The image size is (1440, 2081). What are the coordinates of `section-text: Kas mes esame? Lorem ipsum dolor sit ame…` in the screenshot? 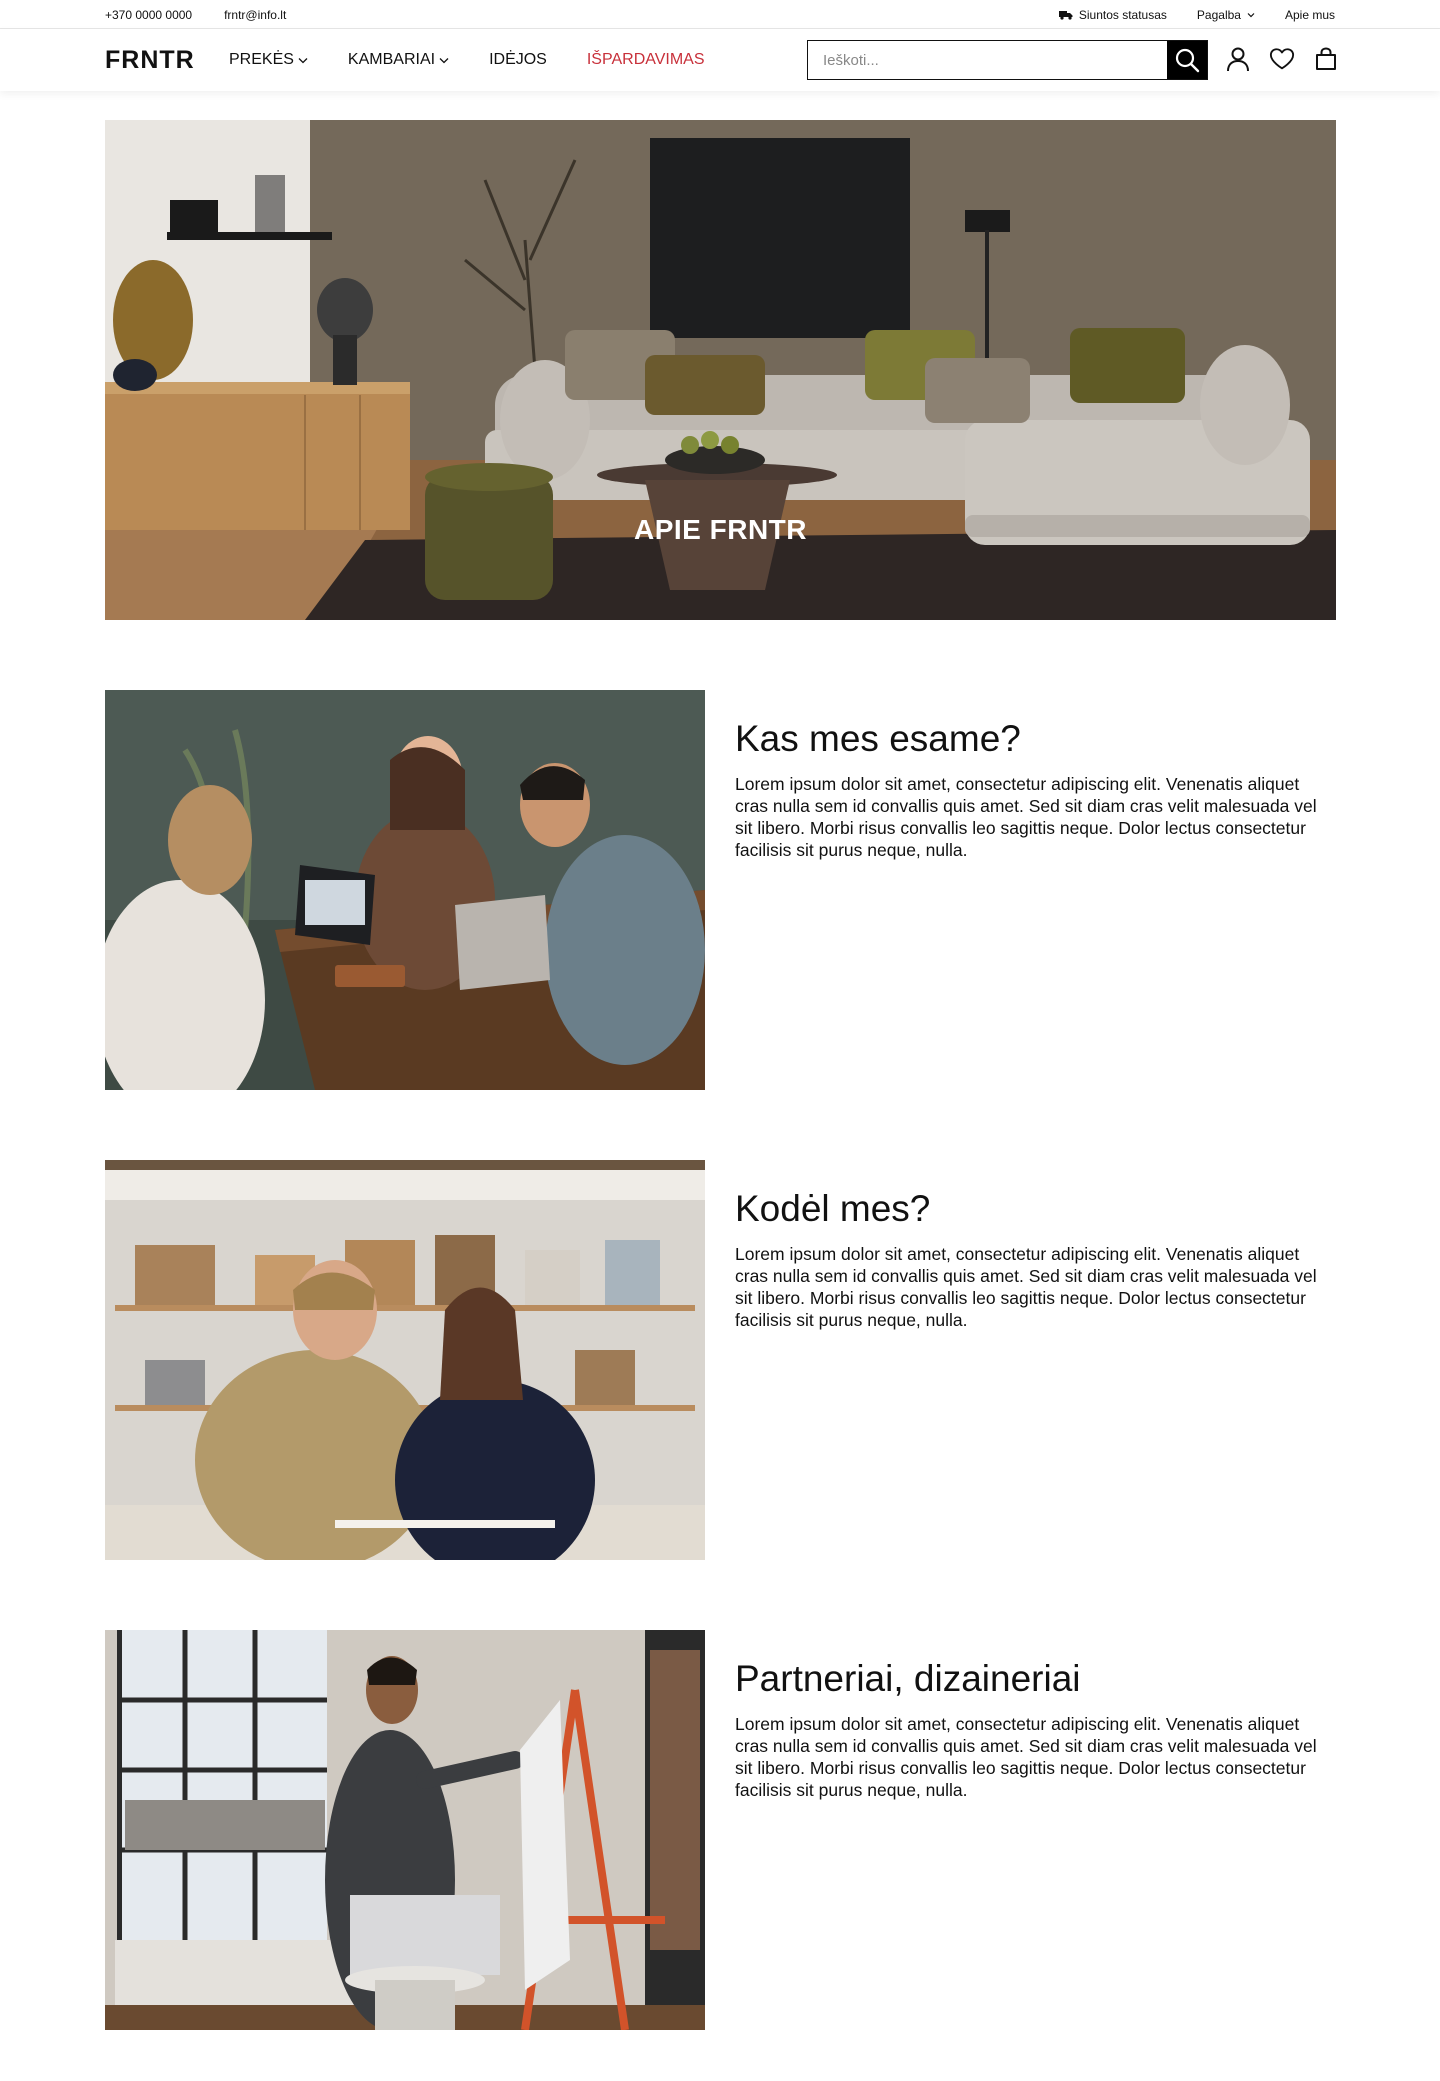 It's located at (1035, 789).